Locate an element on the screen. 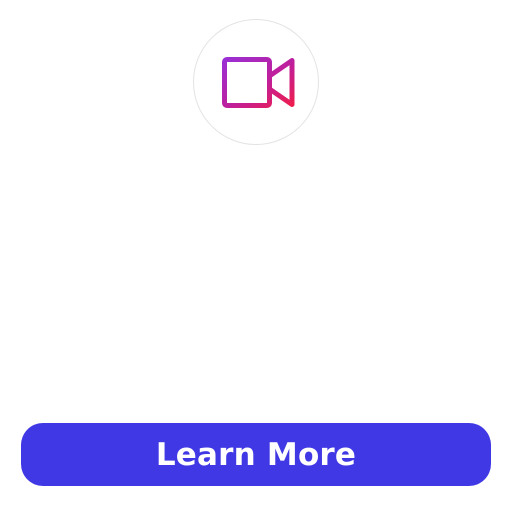 The height and width of the screenshot is (512, 512). feature-icon-badge is located at coordinates (256, 82).